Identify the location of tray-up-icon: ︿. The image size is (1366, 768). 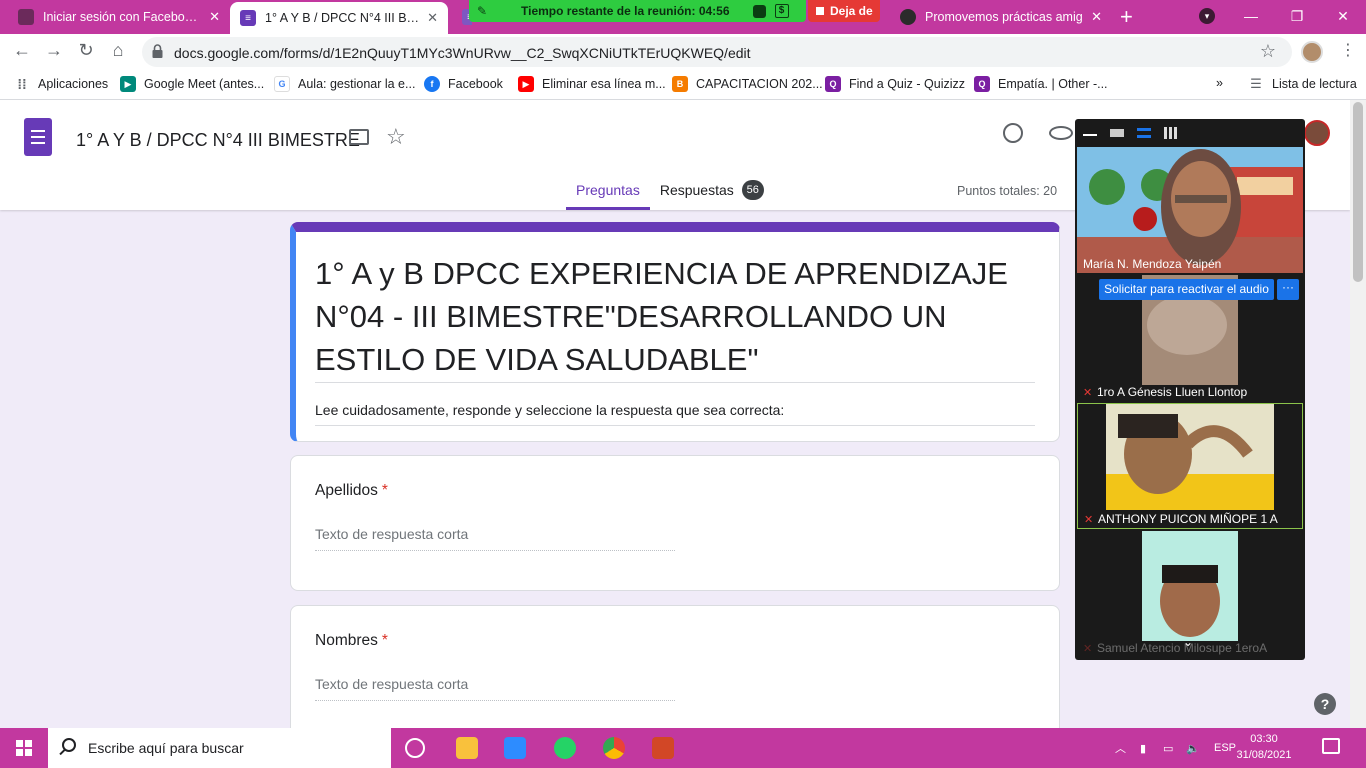
(1120, 748).